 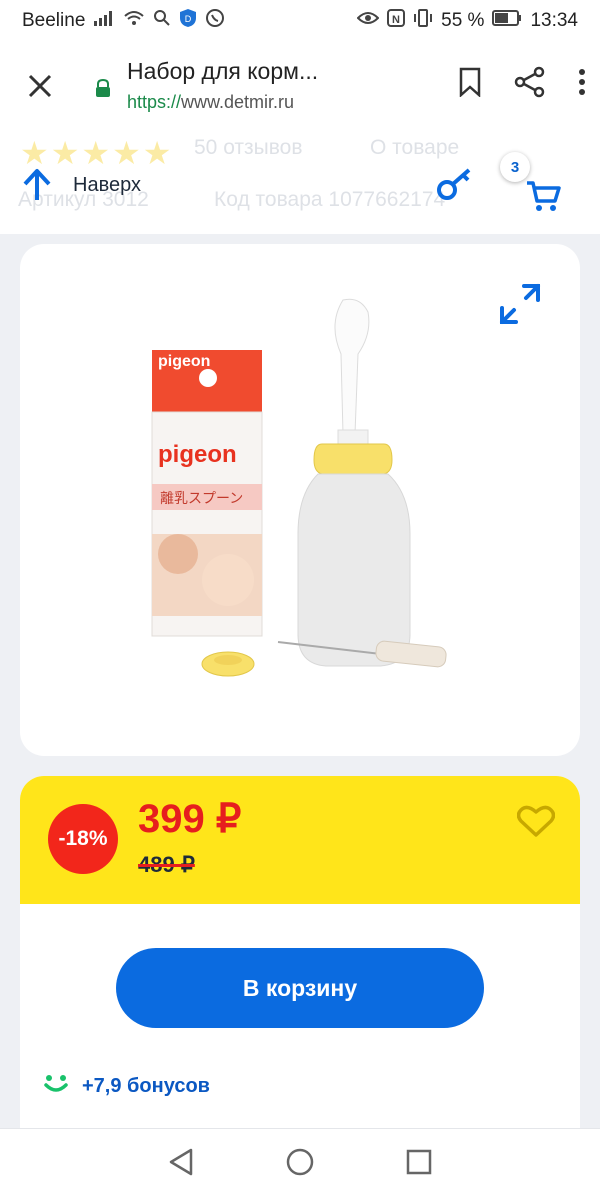 What do you see at coordinates (470, 84) in the screenshot?
I see `bookmark-icon` at bounding box center [470, 84].